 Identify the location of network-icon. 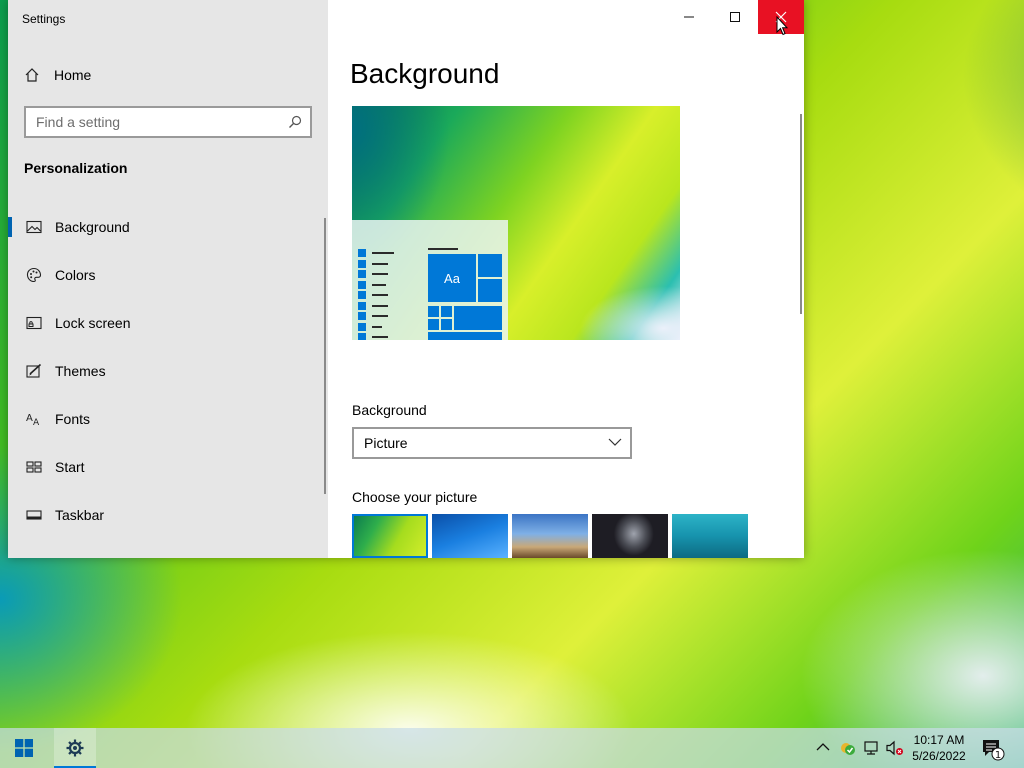
(871, 748).